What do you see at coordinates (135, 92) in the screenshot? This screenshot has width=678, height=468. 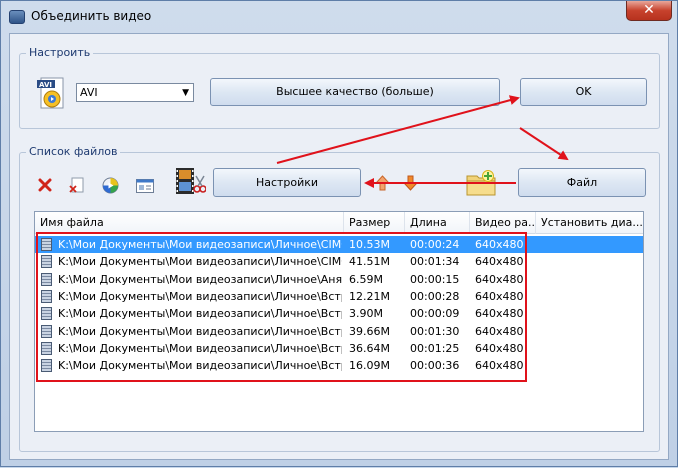 I see `format-select: AVI ▼` at bounding box center [135, 92].